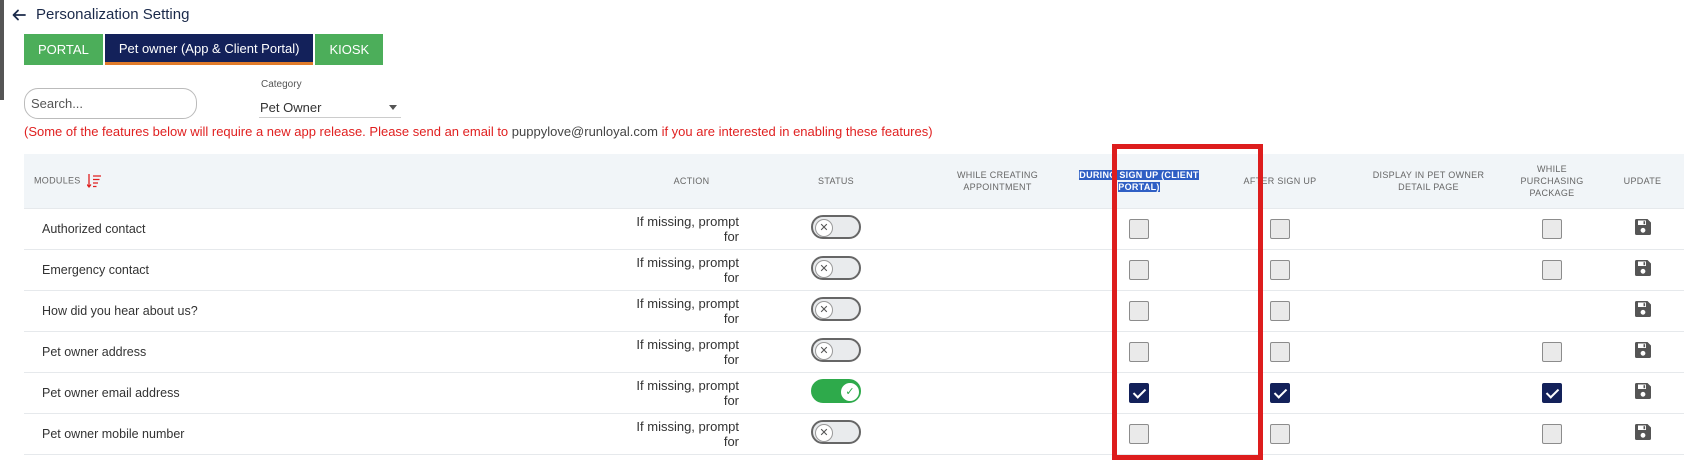 Image resolution: width=1692 pixels, height=461 pixels. I want to click on column-header-status: STATUS, so click(836, 180).